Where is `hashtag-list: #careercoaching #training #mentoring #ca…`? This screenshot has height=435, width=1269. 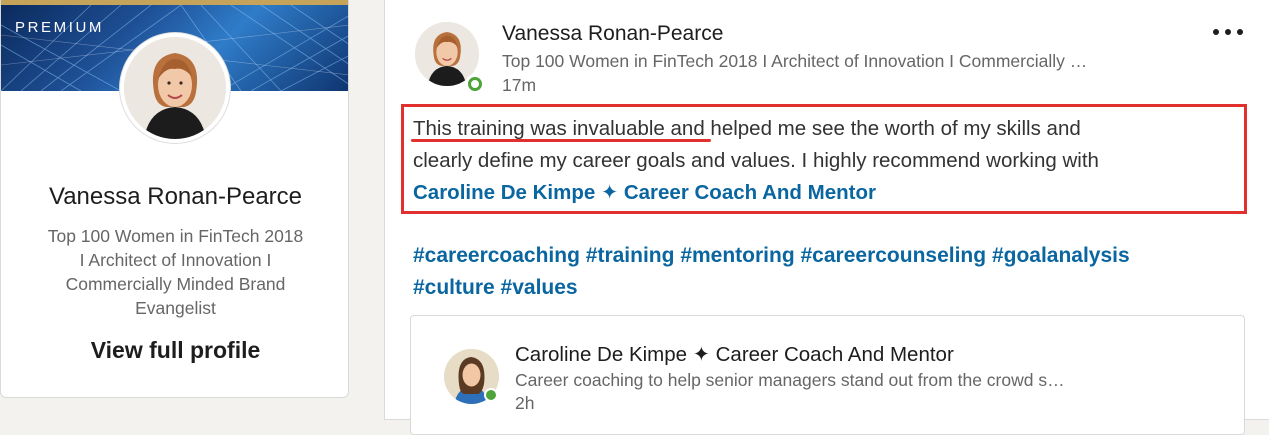 hashtag-list: #careercoaching #training #mentoring #ca… is located at coordinates (833, 272).